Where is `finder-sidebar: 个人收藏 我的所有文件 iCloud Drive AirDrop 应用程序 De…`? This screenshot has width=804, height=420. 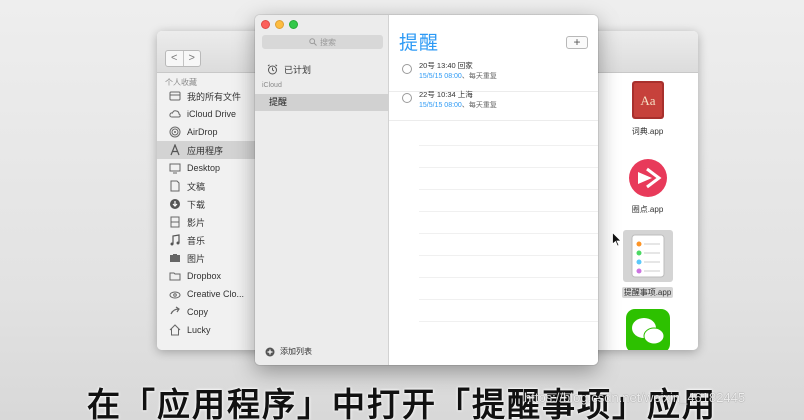
finder-sidebar: 个人收藏 我的所有文件 iCloud Drive AirDrop 应用程序 De… is located at coordinates (207, 211).